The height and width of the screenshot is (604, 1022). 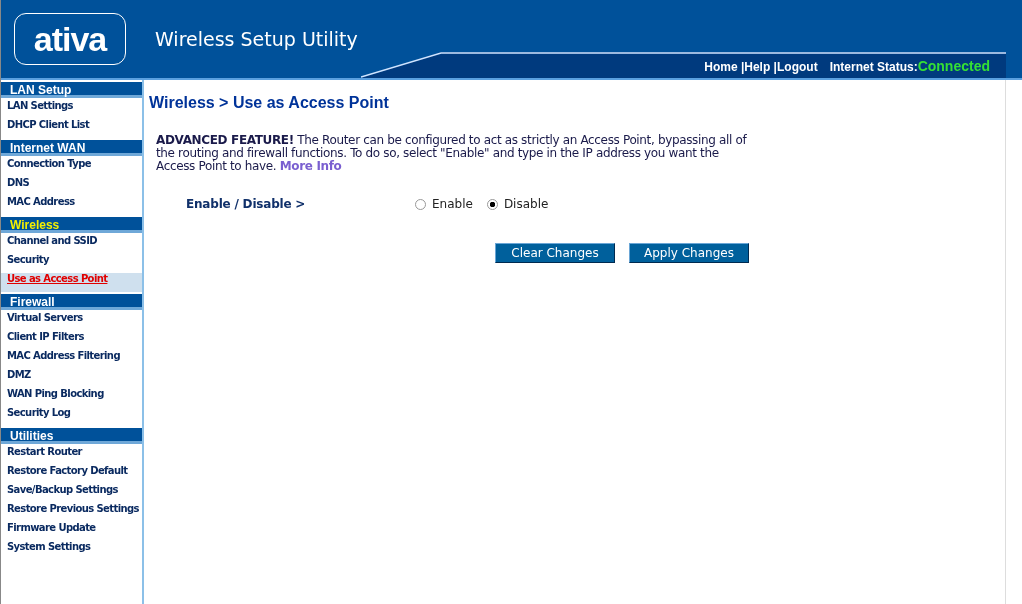 I want to click on description: ADVANCED FEATURE! The Router can be configured to act as strictly an Access Point, bypassing all of the routing and firewall functions. To do so, select "Enable" and type in the IP address you want the Access Point to have. More Info, so click(x=452, y=153).